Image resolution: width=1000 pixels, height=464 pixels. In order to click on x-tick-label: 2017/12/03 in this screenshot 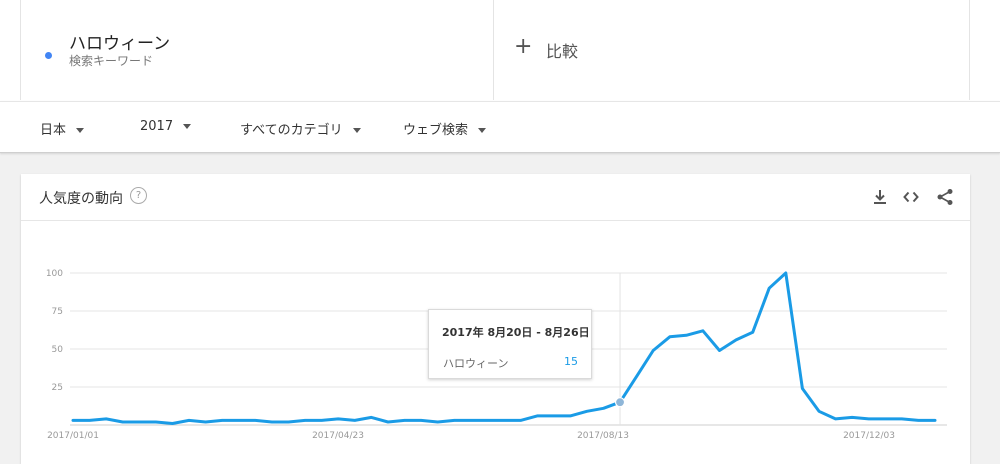, I will do `click(869, 436)`.